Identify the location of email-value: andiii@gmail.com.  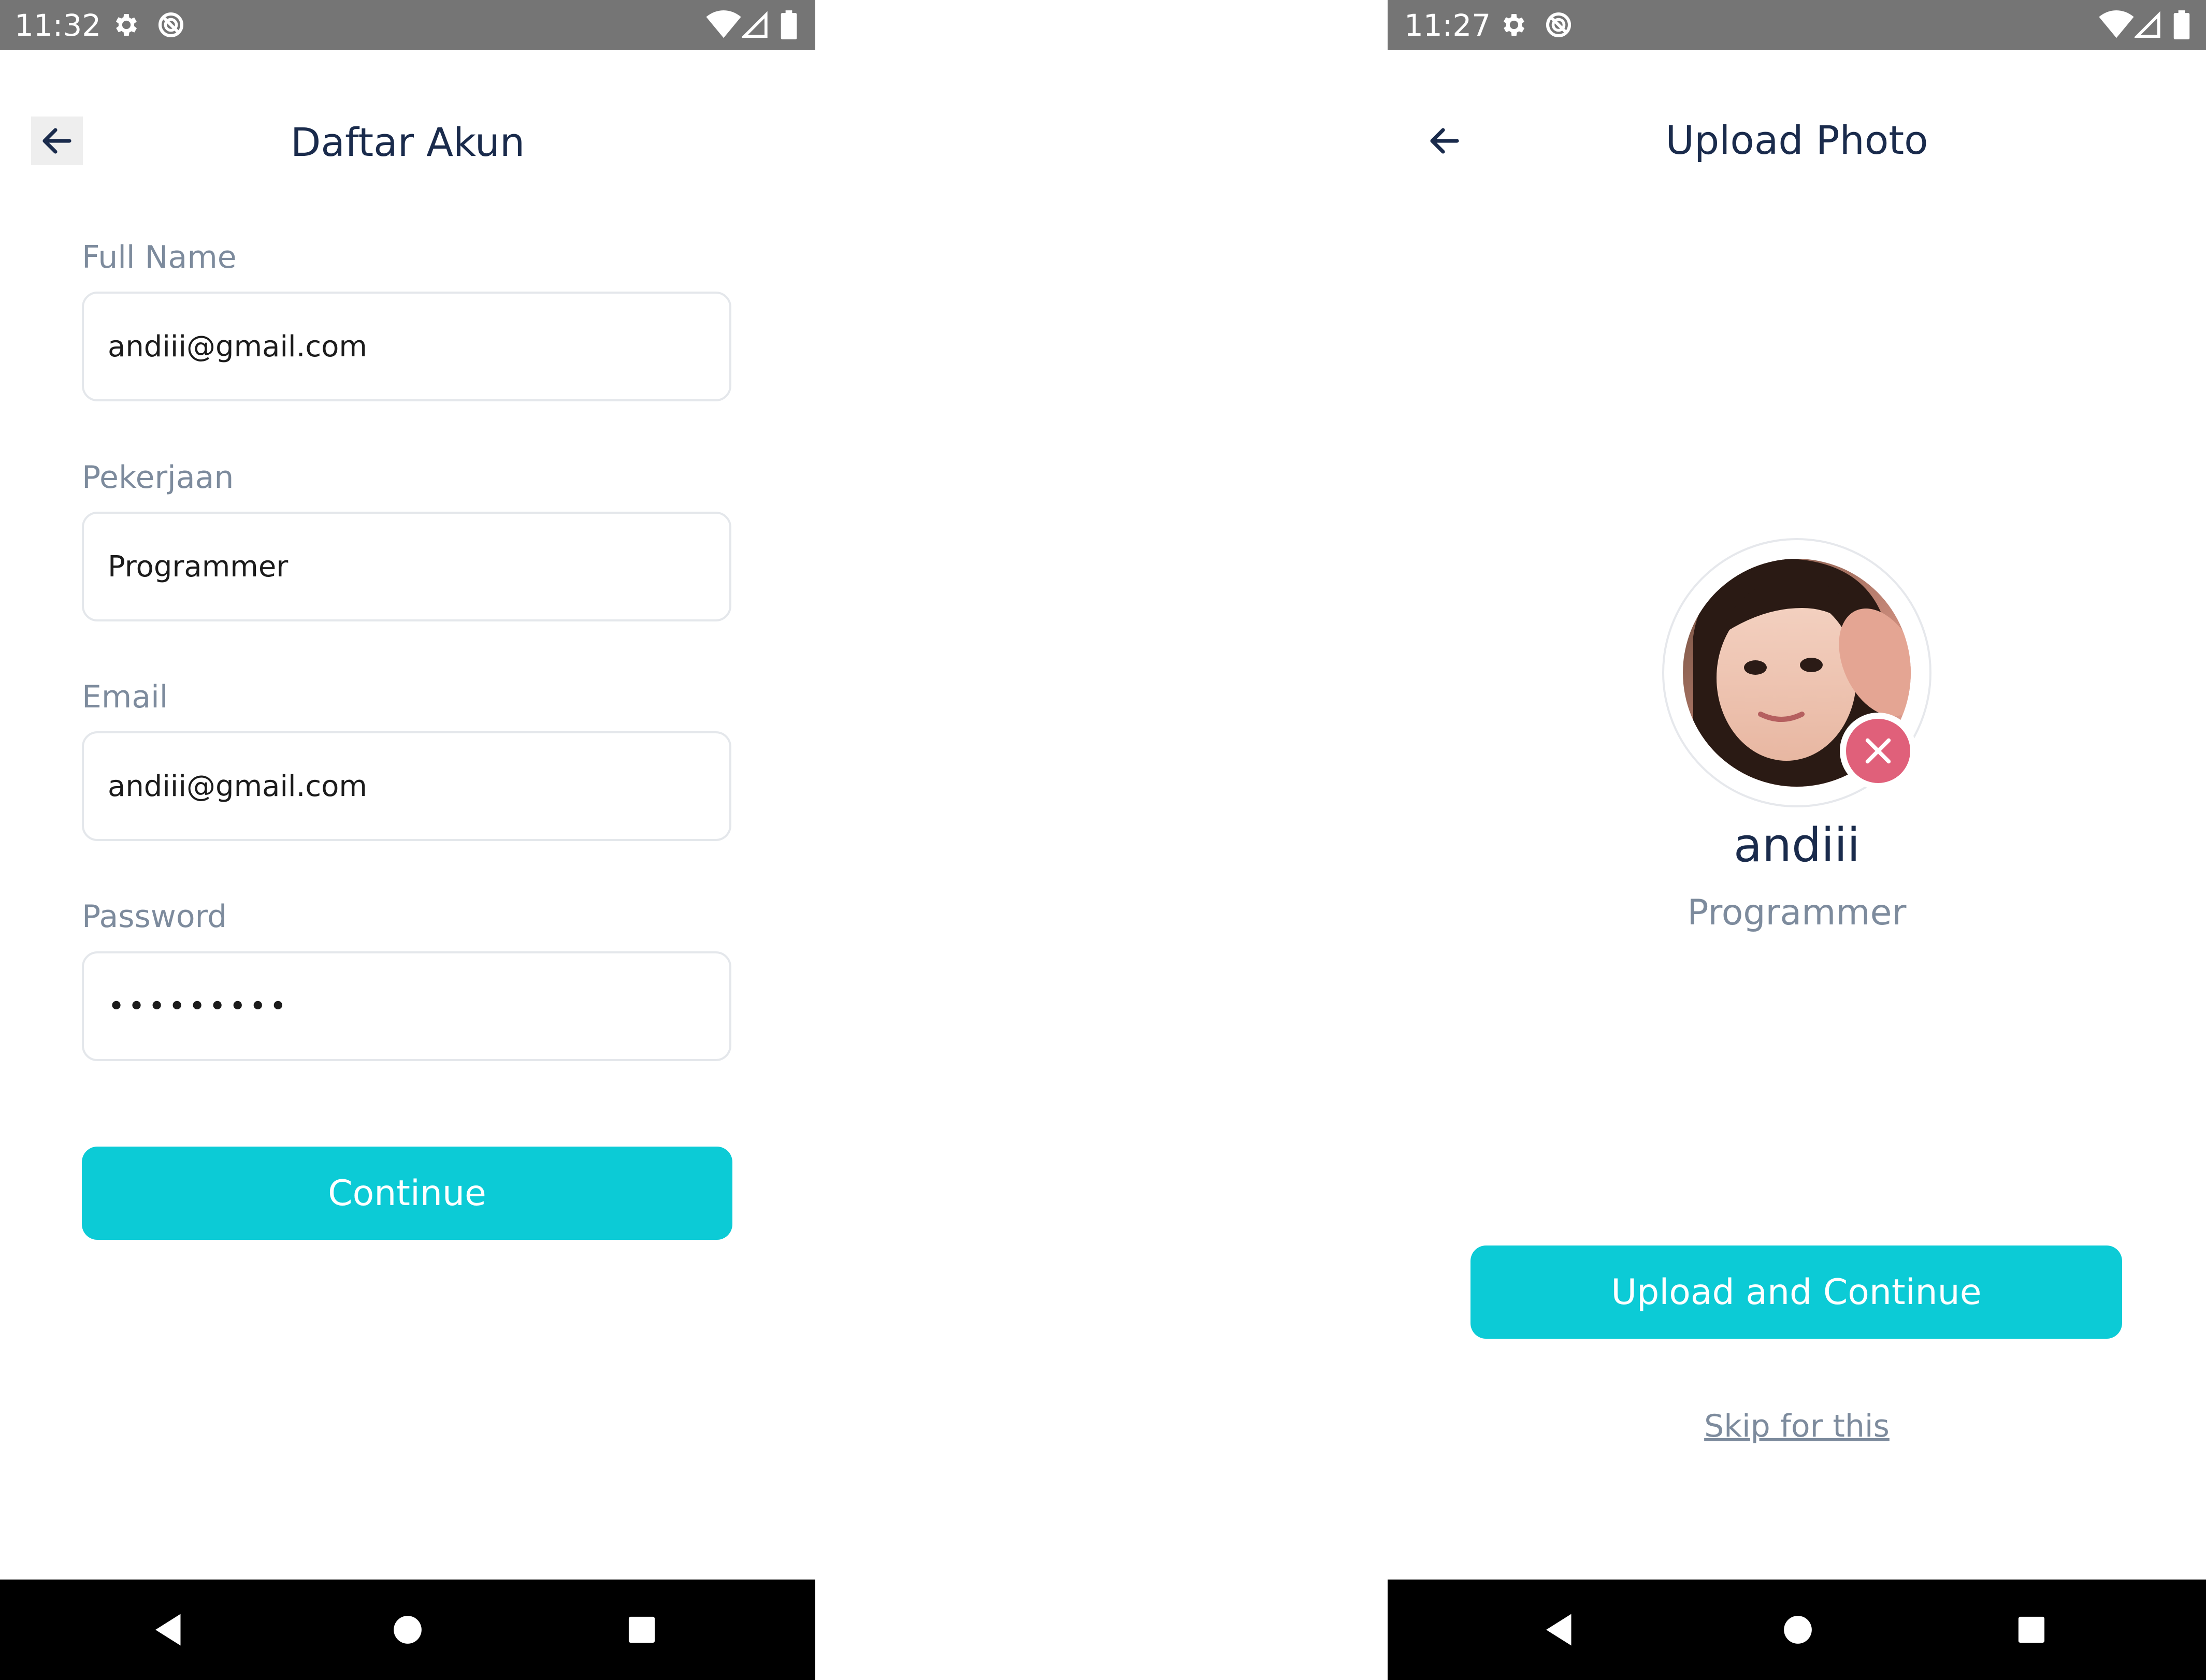
(237, 786).